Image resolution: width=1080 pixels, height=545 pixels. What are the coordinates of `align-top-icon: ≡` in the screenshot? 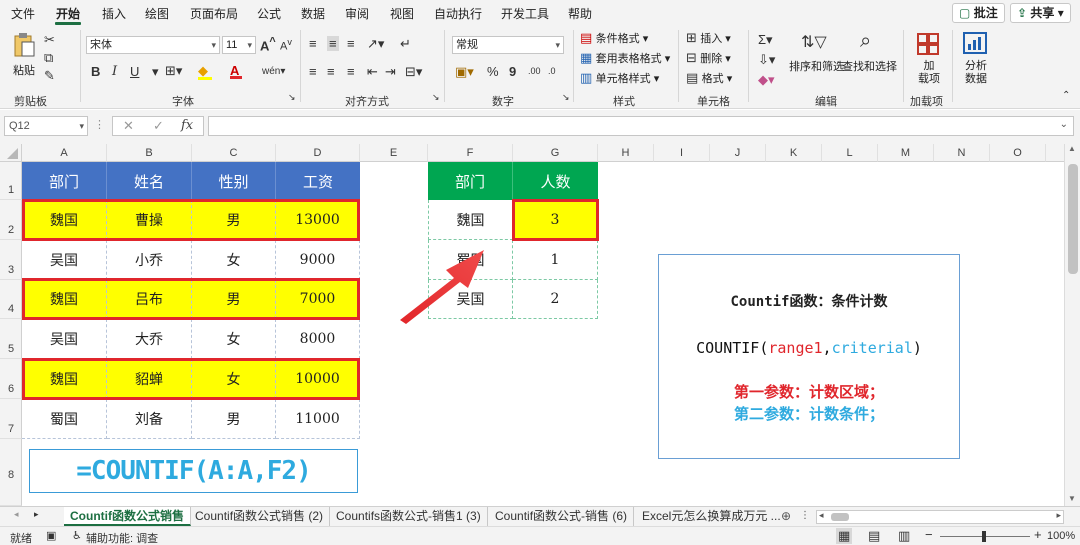 It's located at (313, 43).